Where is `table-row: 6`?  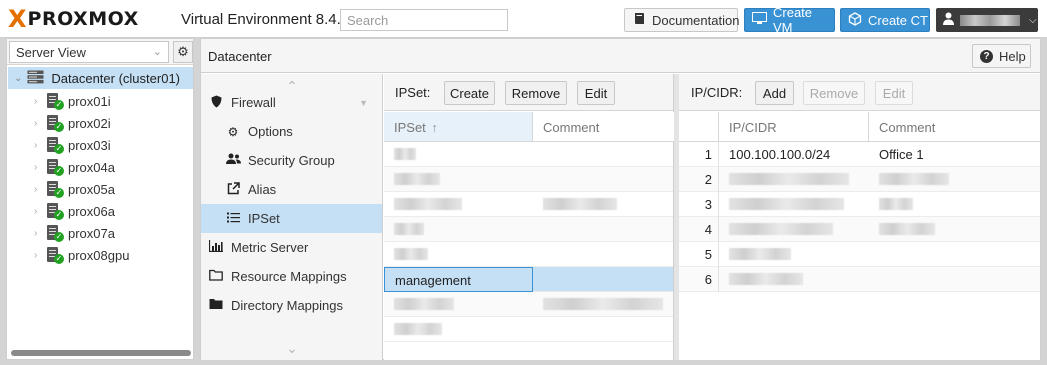 table-row: 6 is located at coordinates (859, 279).